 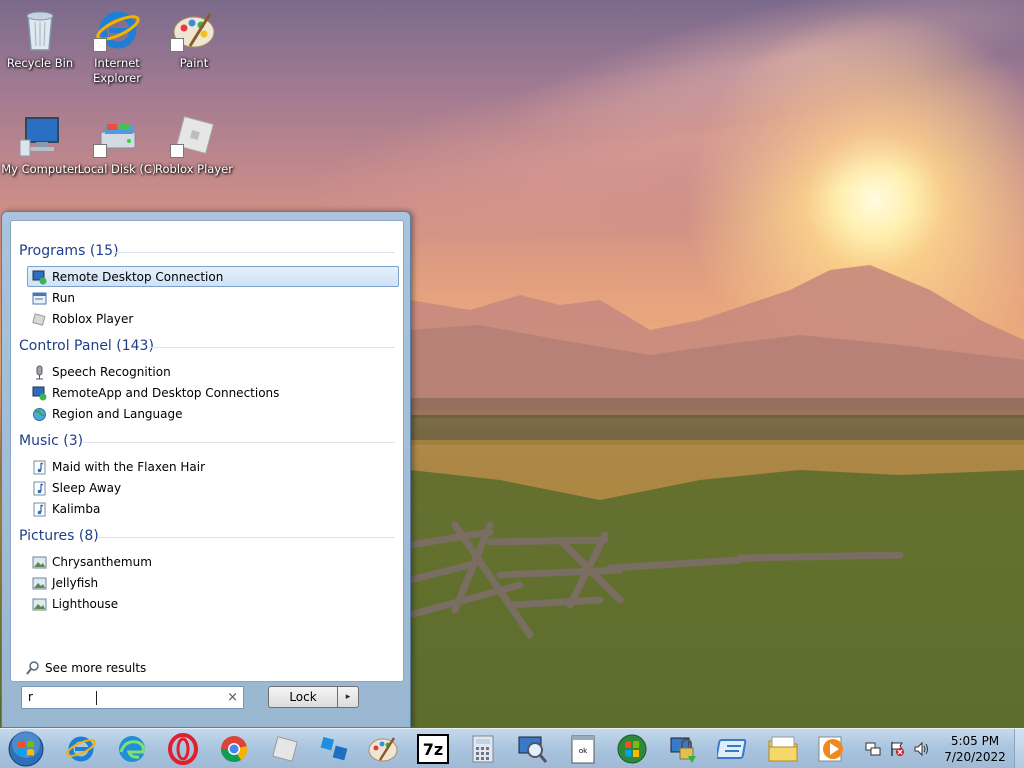 I want to click on desktop-icon-label: Recycle Bin, so click(x=40, y=63).